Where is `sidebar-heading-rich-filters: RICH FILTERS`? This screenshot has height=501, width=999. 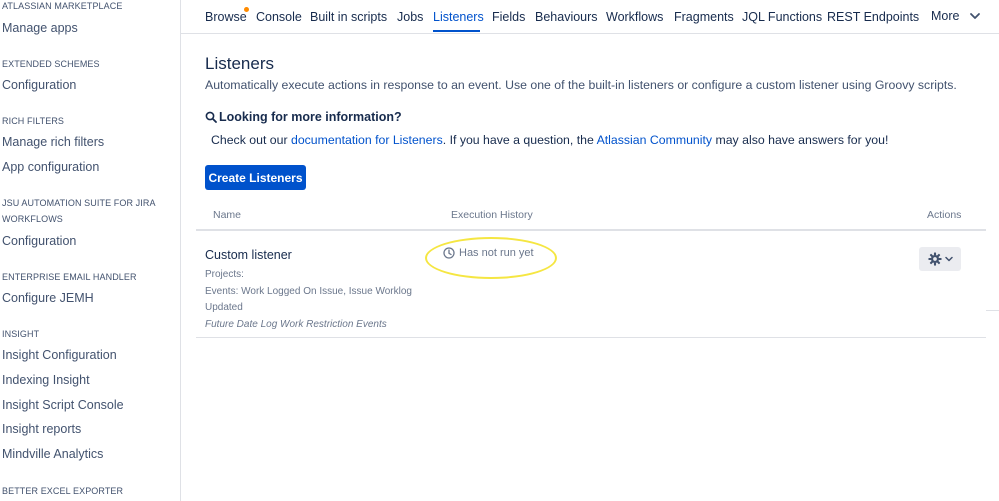
sidebar-heading-rich-filters: RICH FILTERS is located at coordinates (33, 121).